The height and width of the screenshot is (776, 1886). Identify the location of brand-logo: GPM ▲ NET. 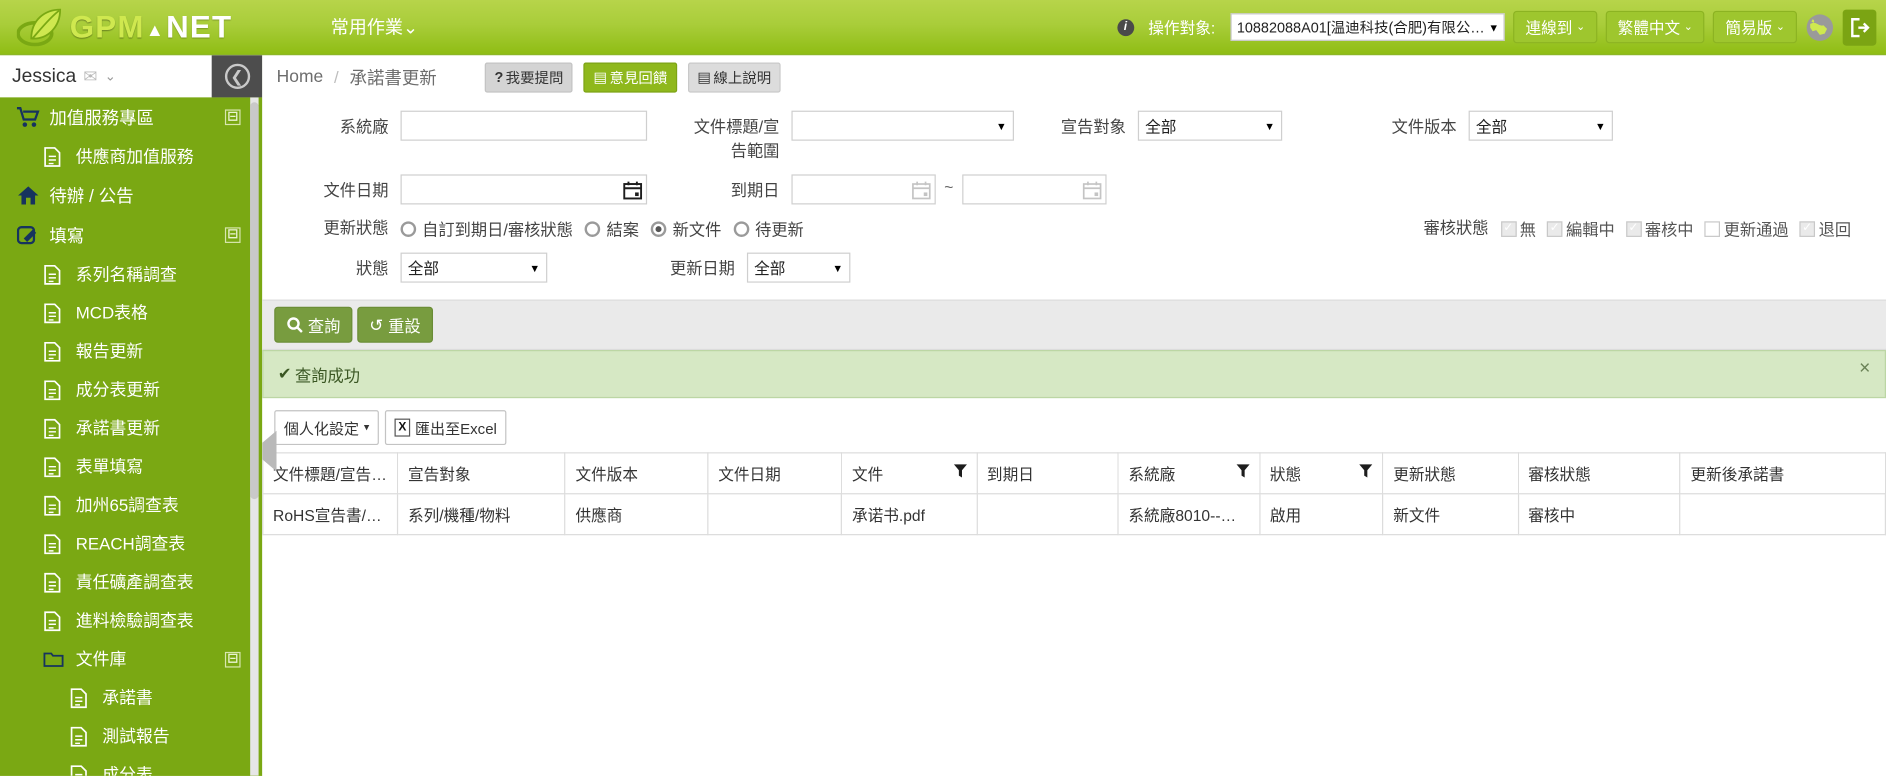
(150, 27).